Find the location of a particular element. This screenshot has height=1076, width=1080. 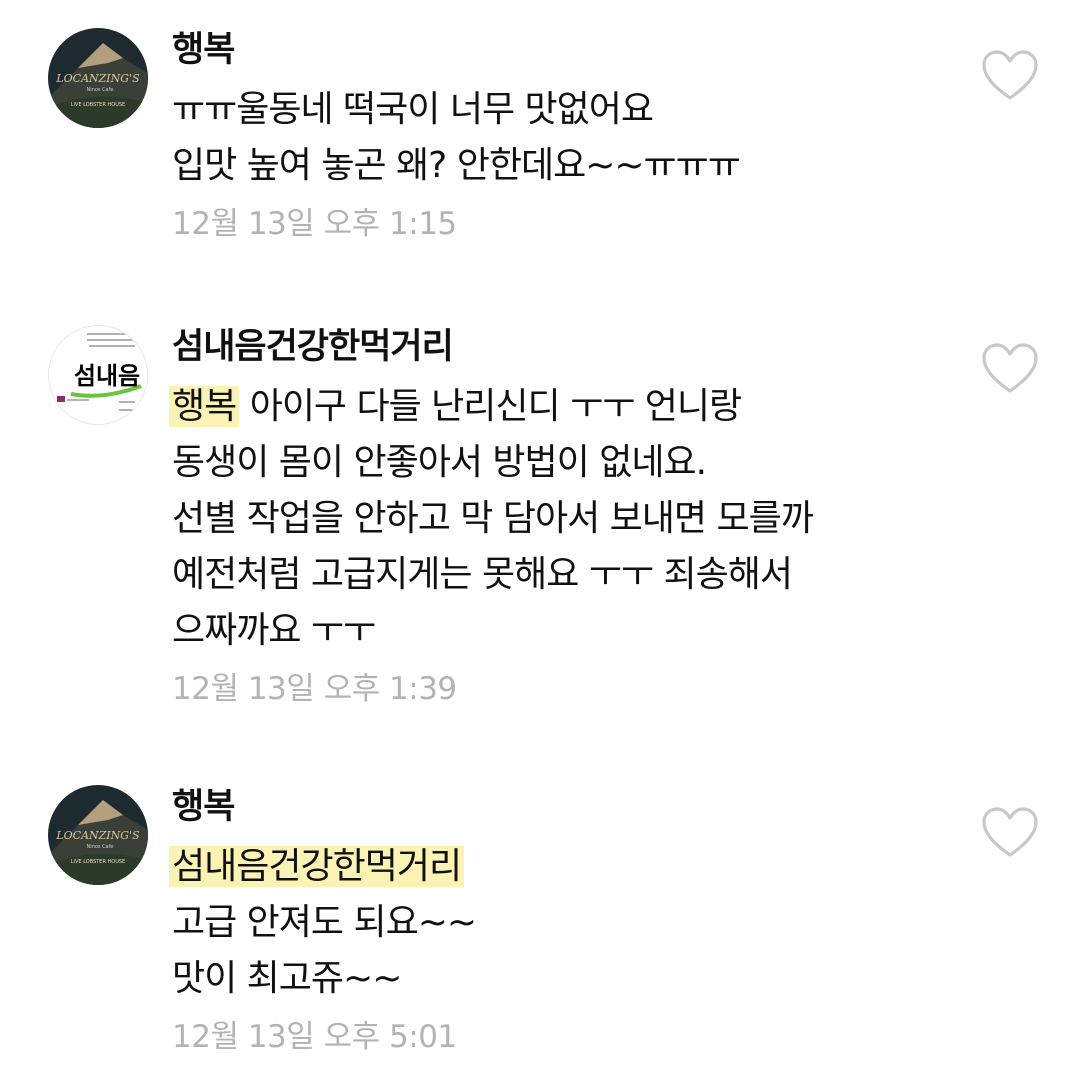

comment-line: 입맛 높여 놓곤 왜? 안한데요~~ㅠㅠㅠ is located at coordinates (456, 165).